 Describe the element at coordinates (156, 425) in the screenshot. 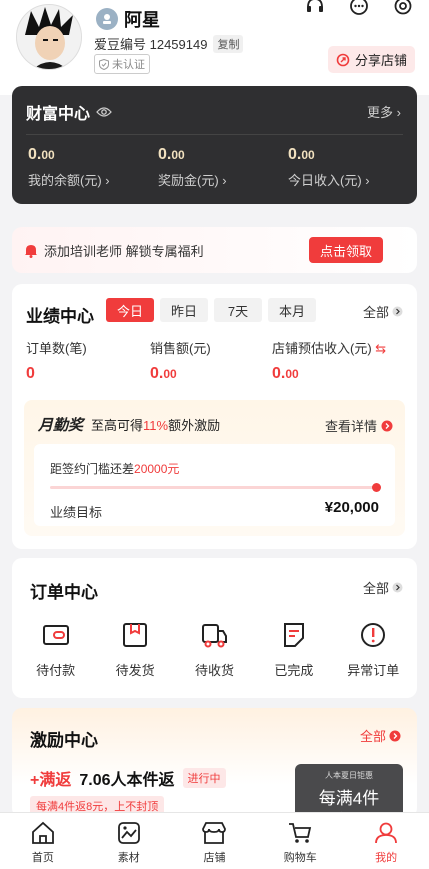

I see `bonus-desc: 至高可得11%额外激励` at that location.